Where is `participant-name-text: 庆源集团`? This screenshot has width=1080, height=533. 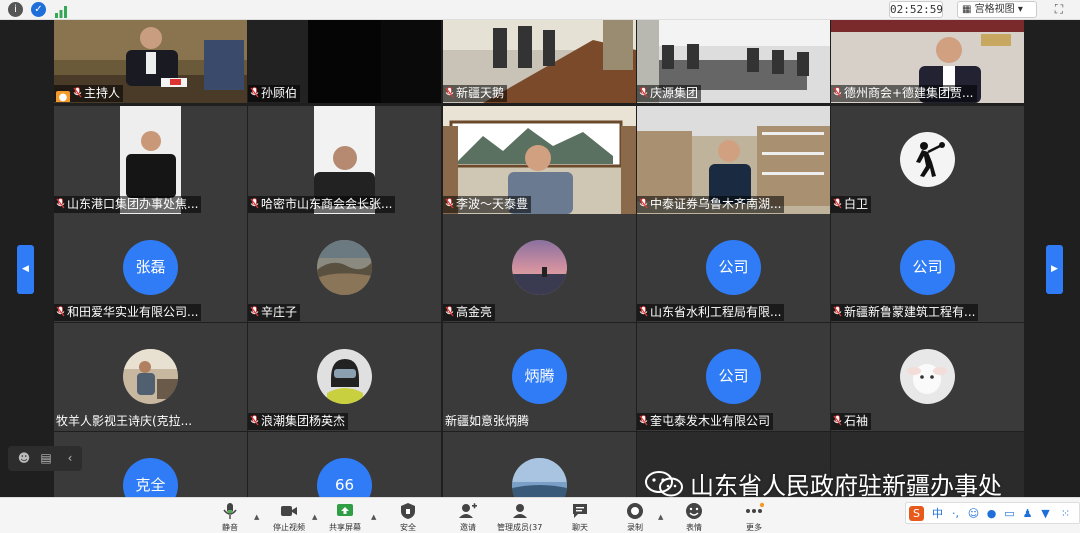
participant-name-text: 庆源集团 is located at coordinates (674, 93).